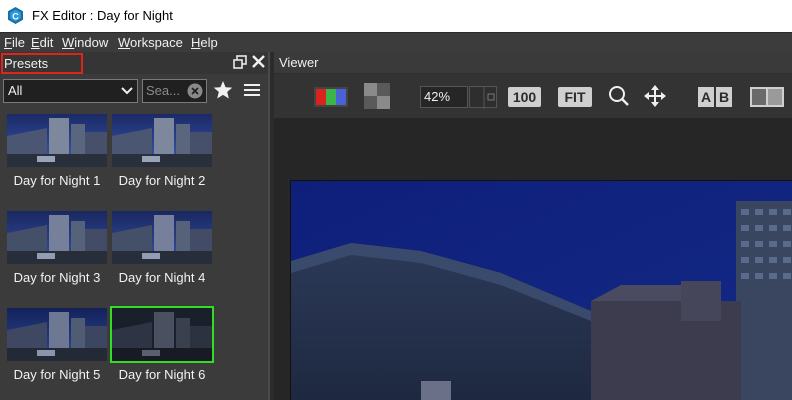 This screenshot has width=792, height=400. I want to click on preset-label: Day for Night 5, so click(57, 374).